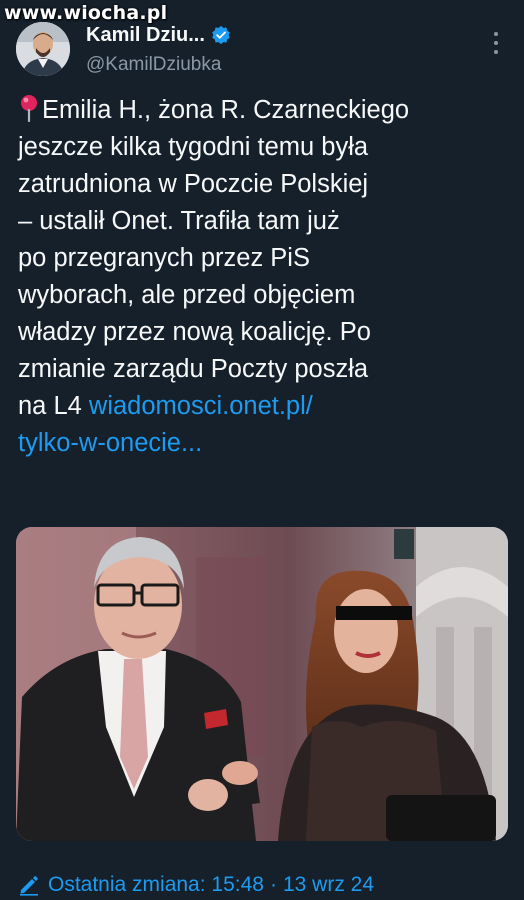 The image size is (524, 900). I want to click on person-avatar-icon, so click(43, 49).